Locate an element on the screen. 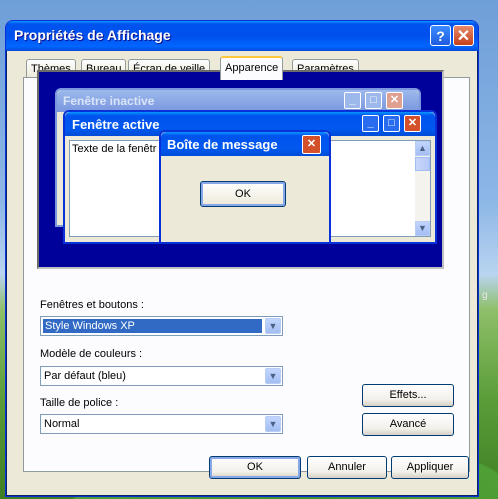 This screenshot has width=498, height=499. scroll-down-icon: ▼ is located at coordinates (422, 228).